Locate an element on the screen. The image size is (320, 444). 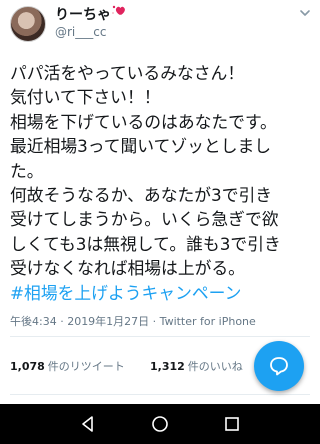
system-nav-bar is located at coordinates (160, 424).